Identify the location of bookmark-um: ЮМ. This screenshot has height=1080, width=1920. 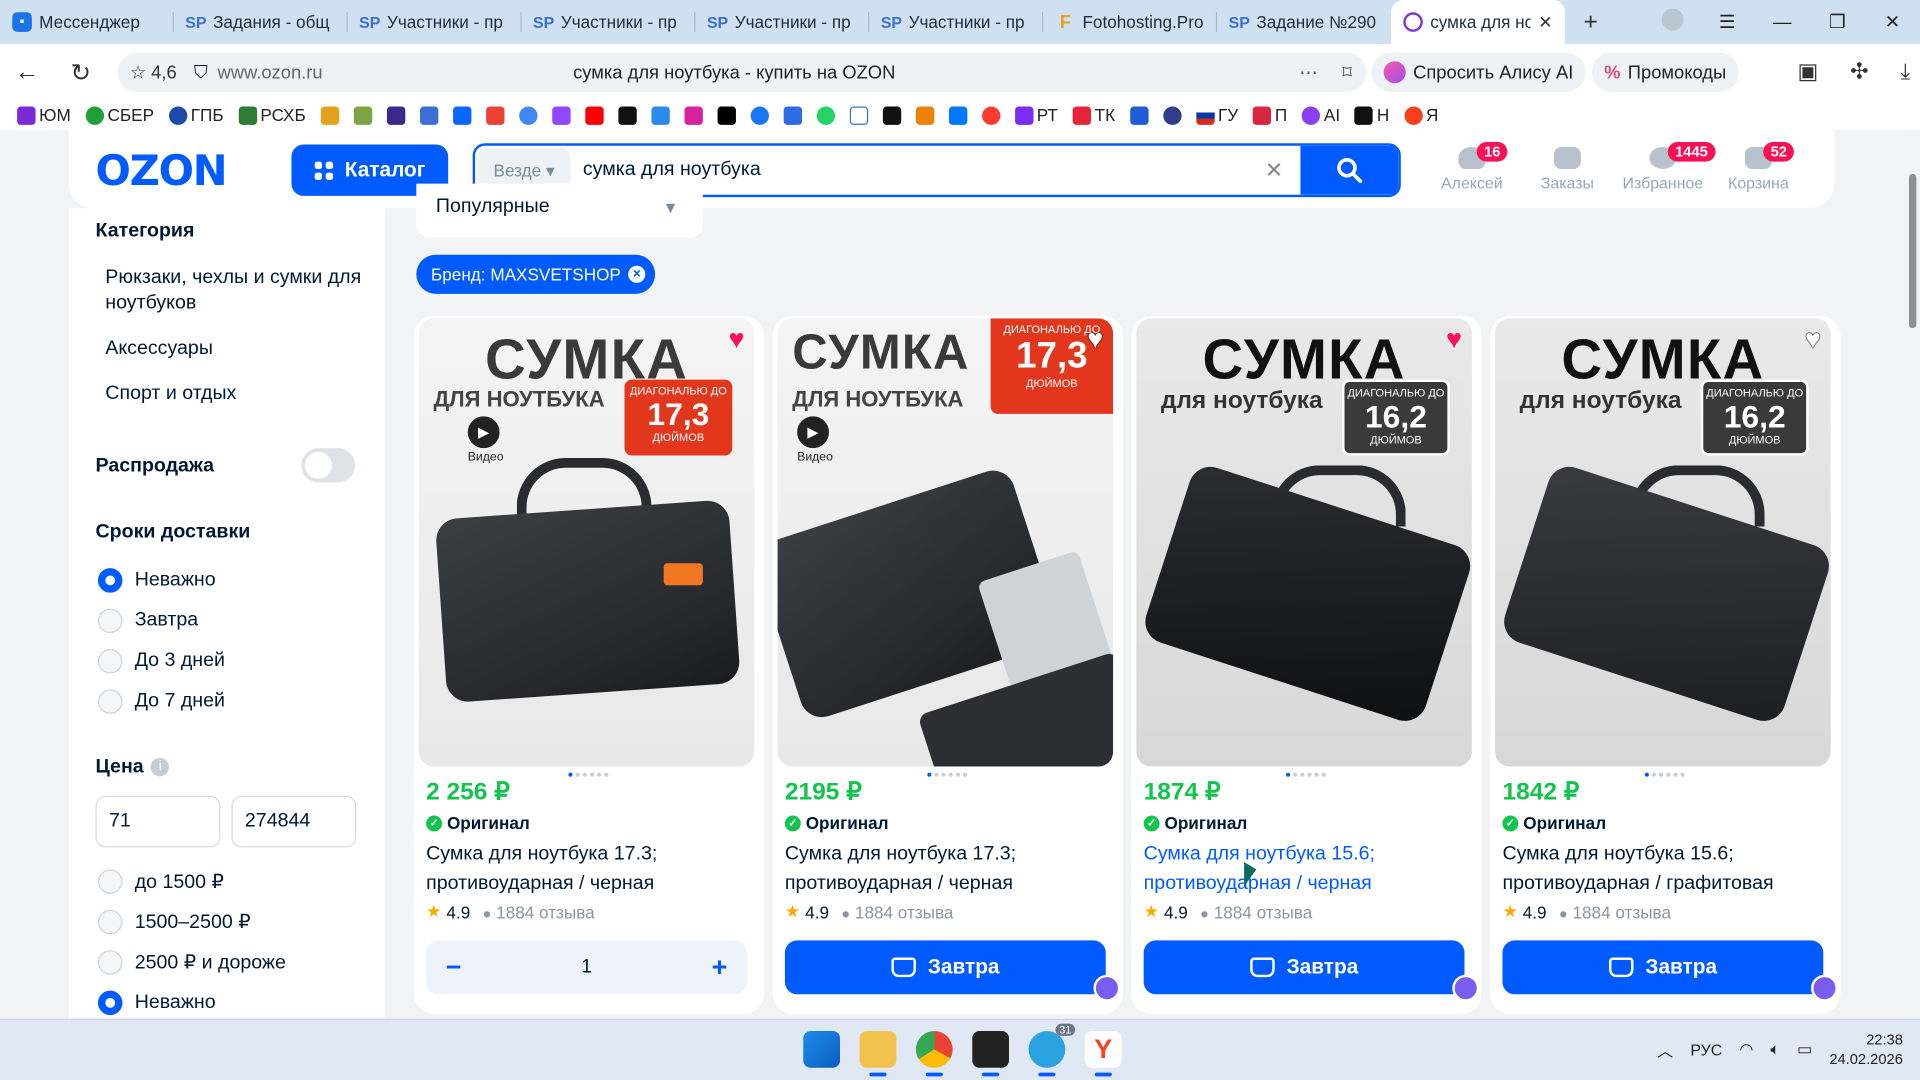
(44, 115).